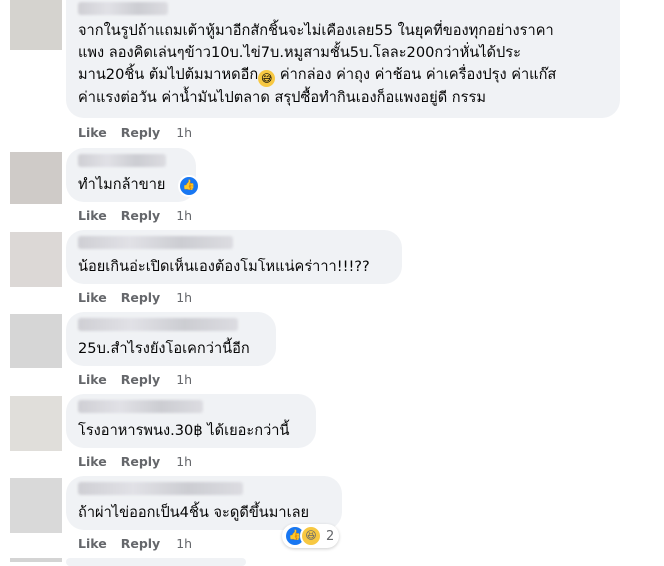  What do you see at coordinates (267, 78) in the screenshot?
I see `sweat-smile-emoji-icon: 😅` at bounding box center [267, 78].